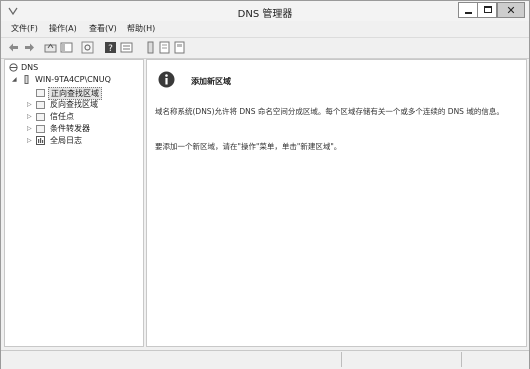  What do you see at coordinates (87, 47) in the screenshot?
I see `refresh-icon` at bounding box center [87, 47].